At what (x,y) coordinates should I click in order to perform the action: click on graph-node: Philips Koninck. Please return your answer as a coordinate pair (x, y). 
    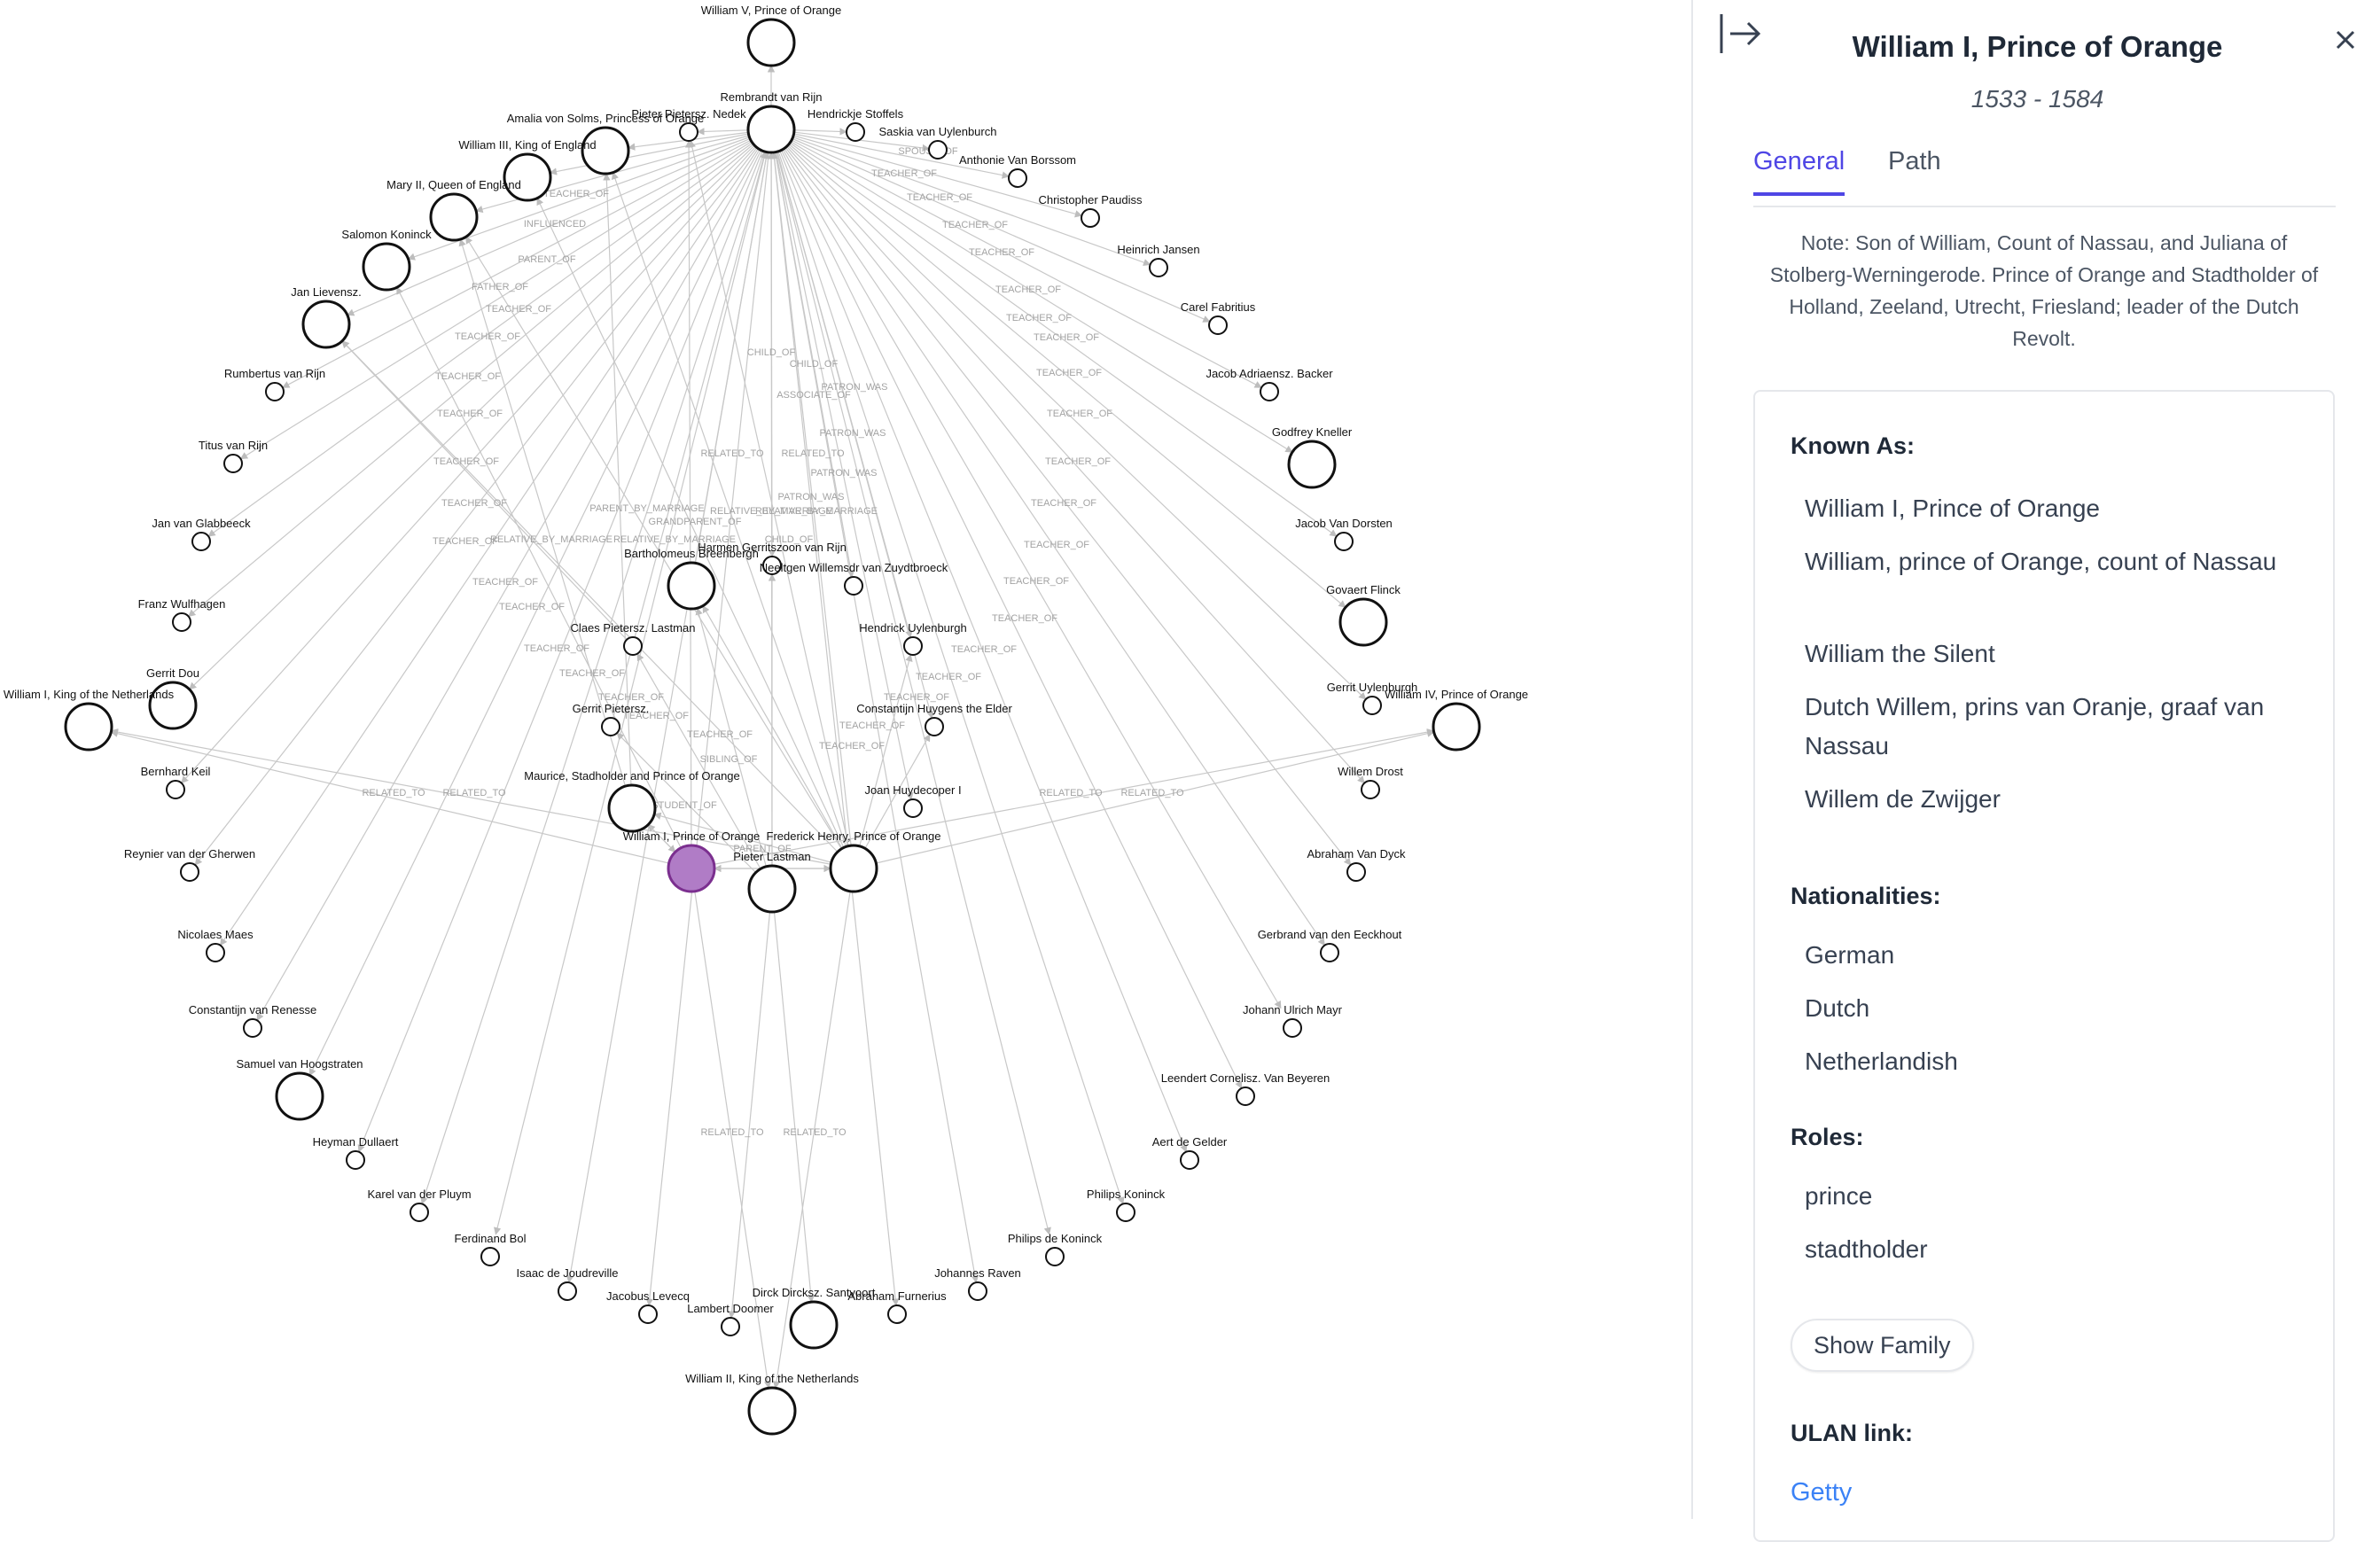
    Looking at the image, I should click on (1126, 1205).